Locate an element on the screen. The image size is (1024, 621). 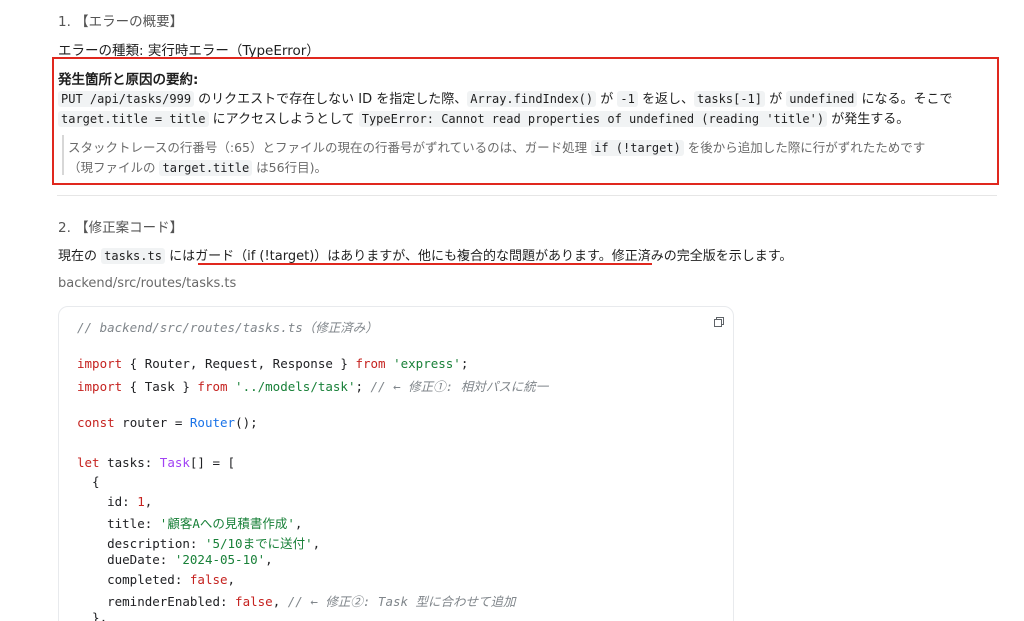
code-line: const router = Router(); is located at coordinates (167, 422).